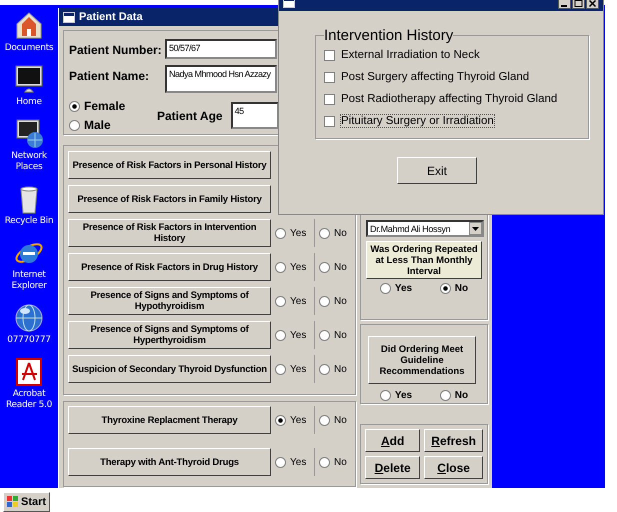 This screenshot has width=617, height=512. Describe the element at coordinates (449, 99) in the screenshot. I see `checkbox-label: Post Radiotherapy affecting Thyroid Gland` at that location.